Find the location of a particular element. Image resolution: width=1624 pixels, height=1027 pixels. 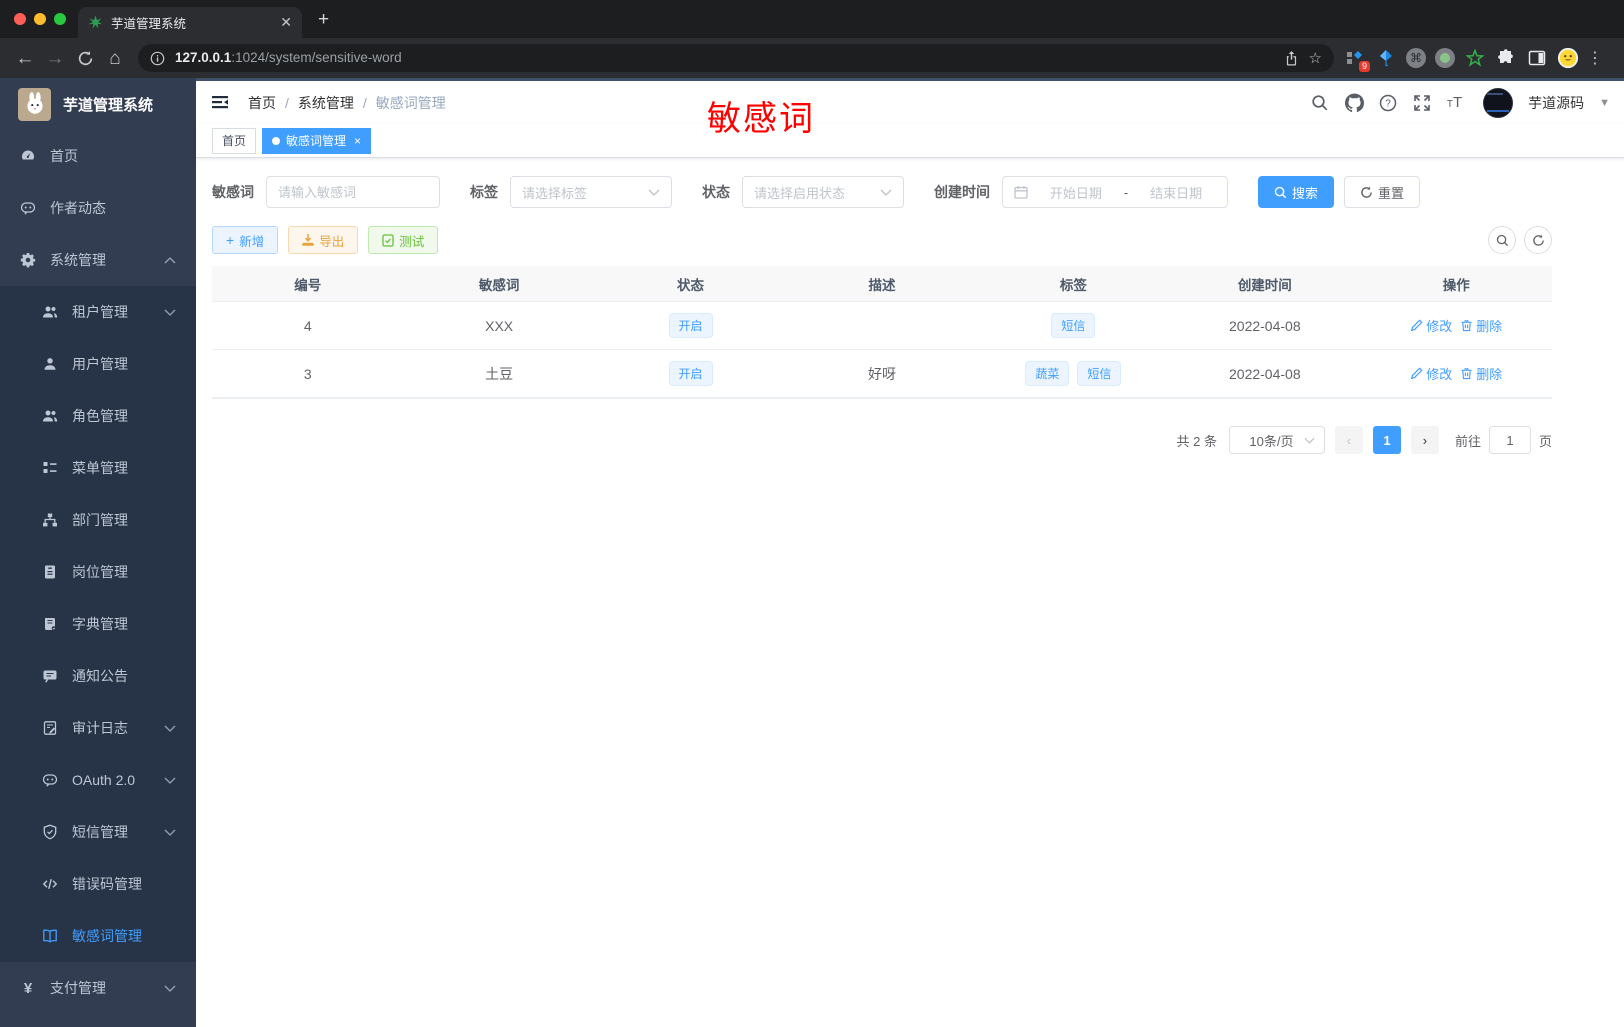

filter-word-input is located at coordinates (353, 192).